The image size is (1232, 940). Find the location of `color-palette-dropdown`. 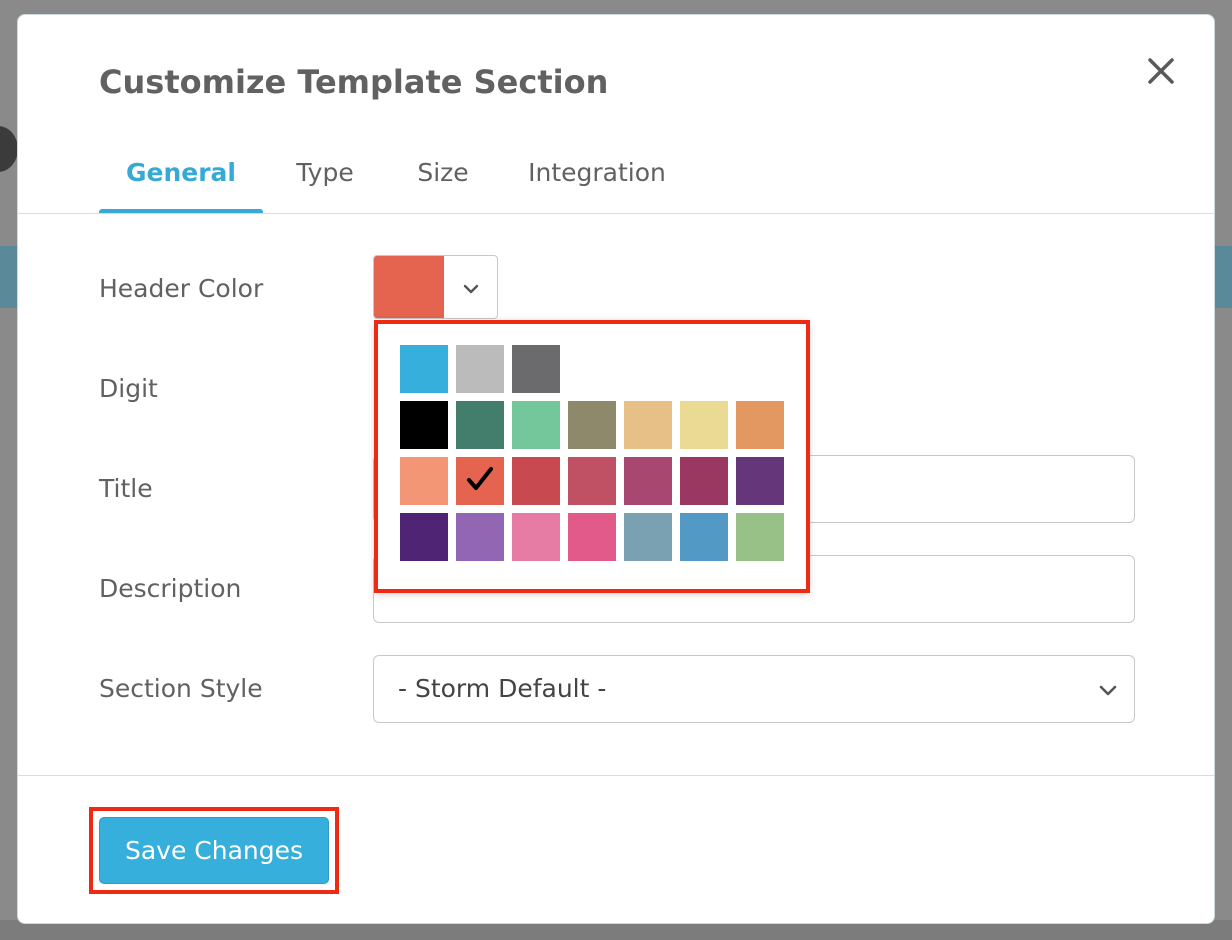

color-palette-dropdown is located at coordinates (592, 456).